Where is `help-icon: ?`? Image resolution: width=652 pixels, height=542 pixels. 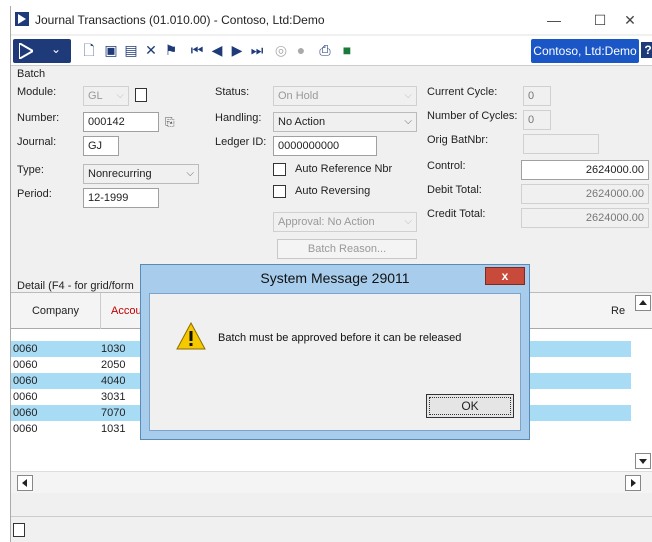 help-icon: ? is located at coordinates (646, 50).